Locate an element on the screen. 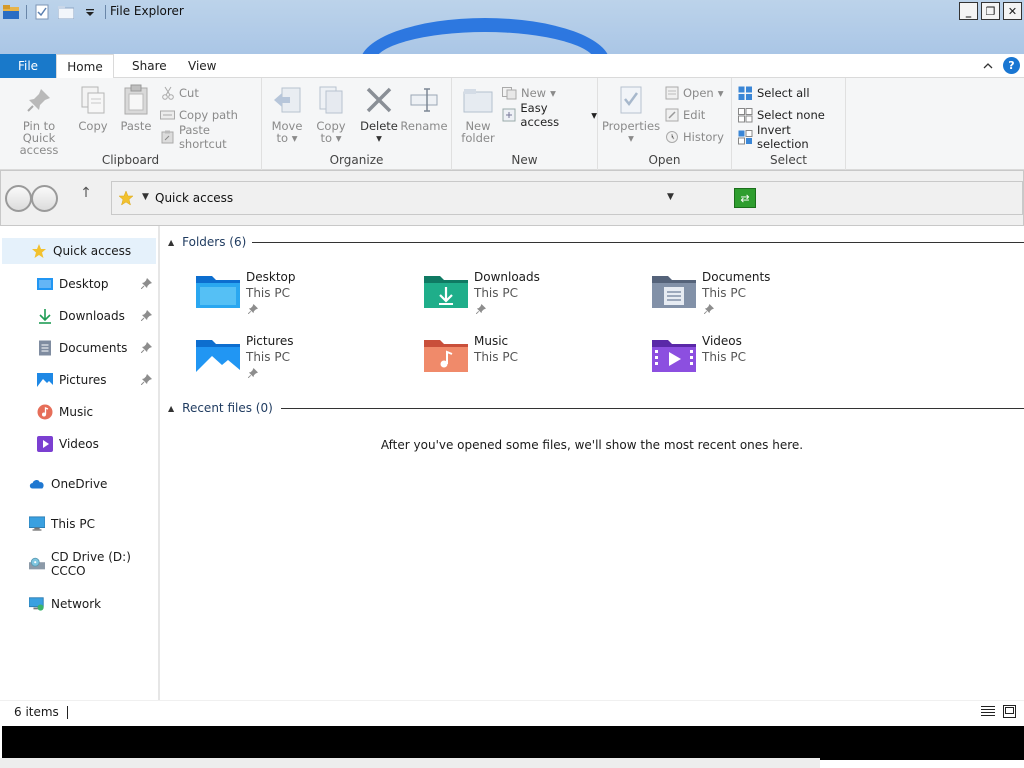  sidebar-item-label: OneDrive is located at coordinates (79, 484).